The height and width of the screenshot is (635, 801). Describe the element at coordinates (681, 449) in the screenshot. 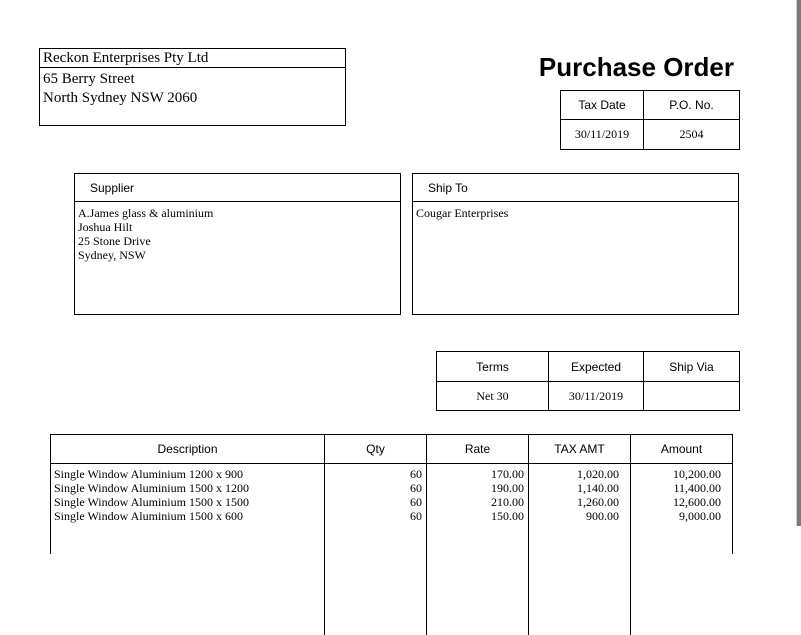

I see `amount-header: Amount` at that location.